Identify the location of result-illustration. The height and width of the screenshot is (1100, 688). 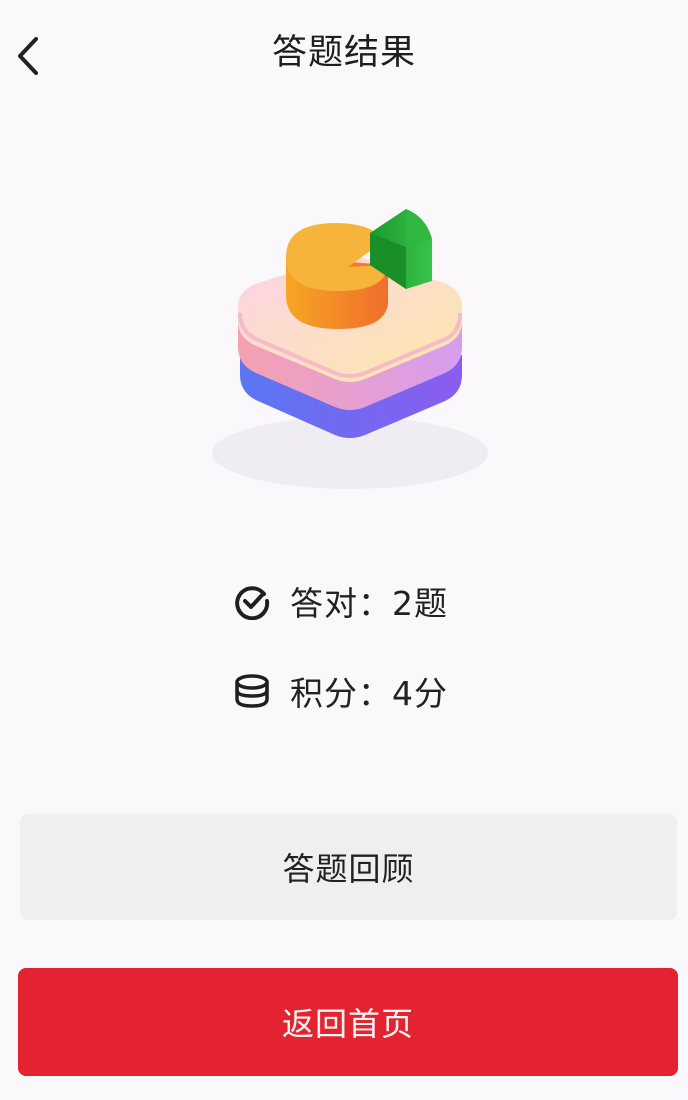
(350, 350).